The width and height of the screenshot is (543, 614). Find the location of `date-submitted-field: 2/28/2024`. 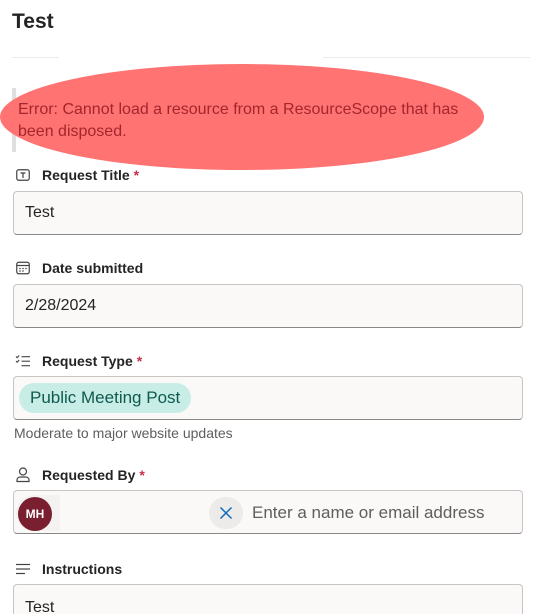

date-submitted-field: 2/28/2024 is located at coordinates (268, 306).